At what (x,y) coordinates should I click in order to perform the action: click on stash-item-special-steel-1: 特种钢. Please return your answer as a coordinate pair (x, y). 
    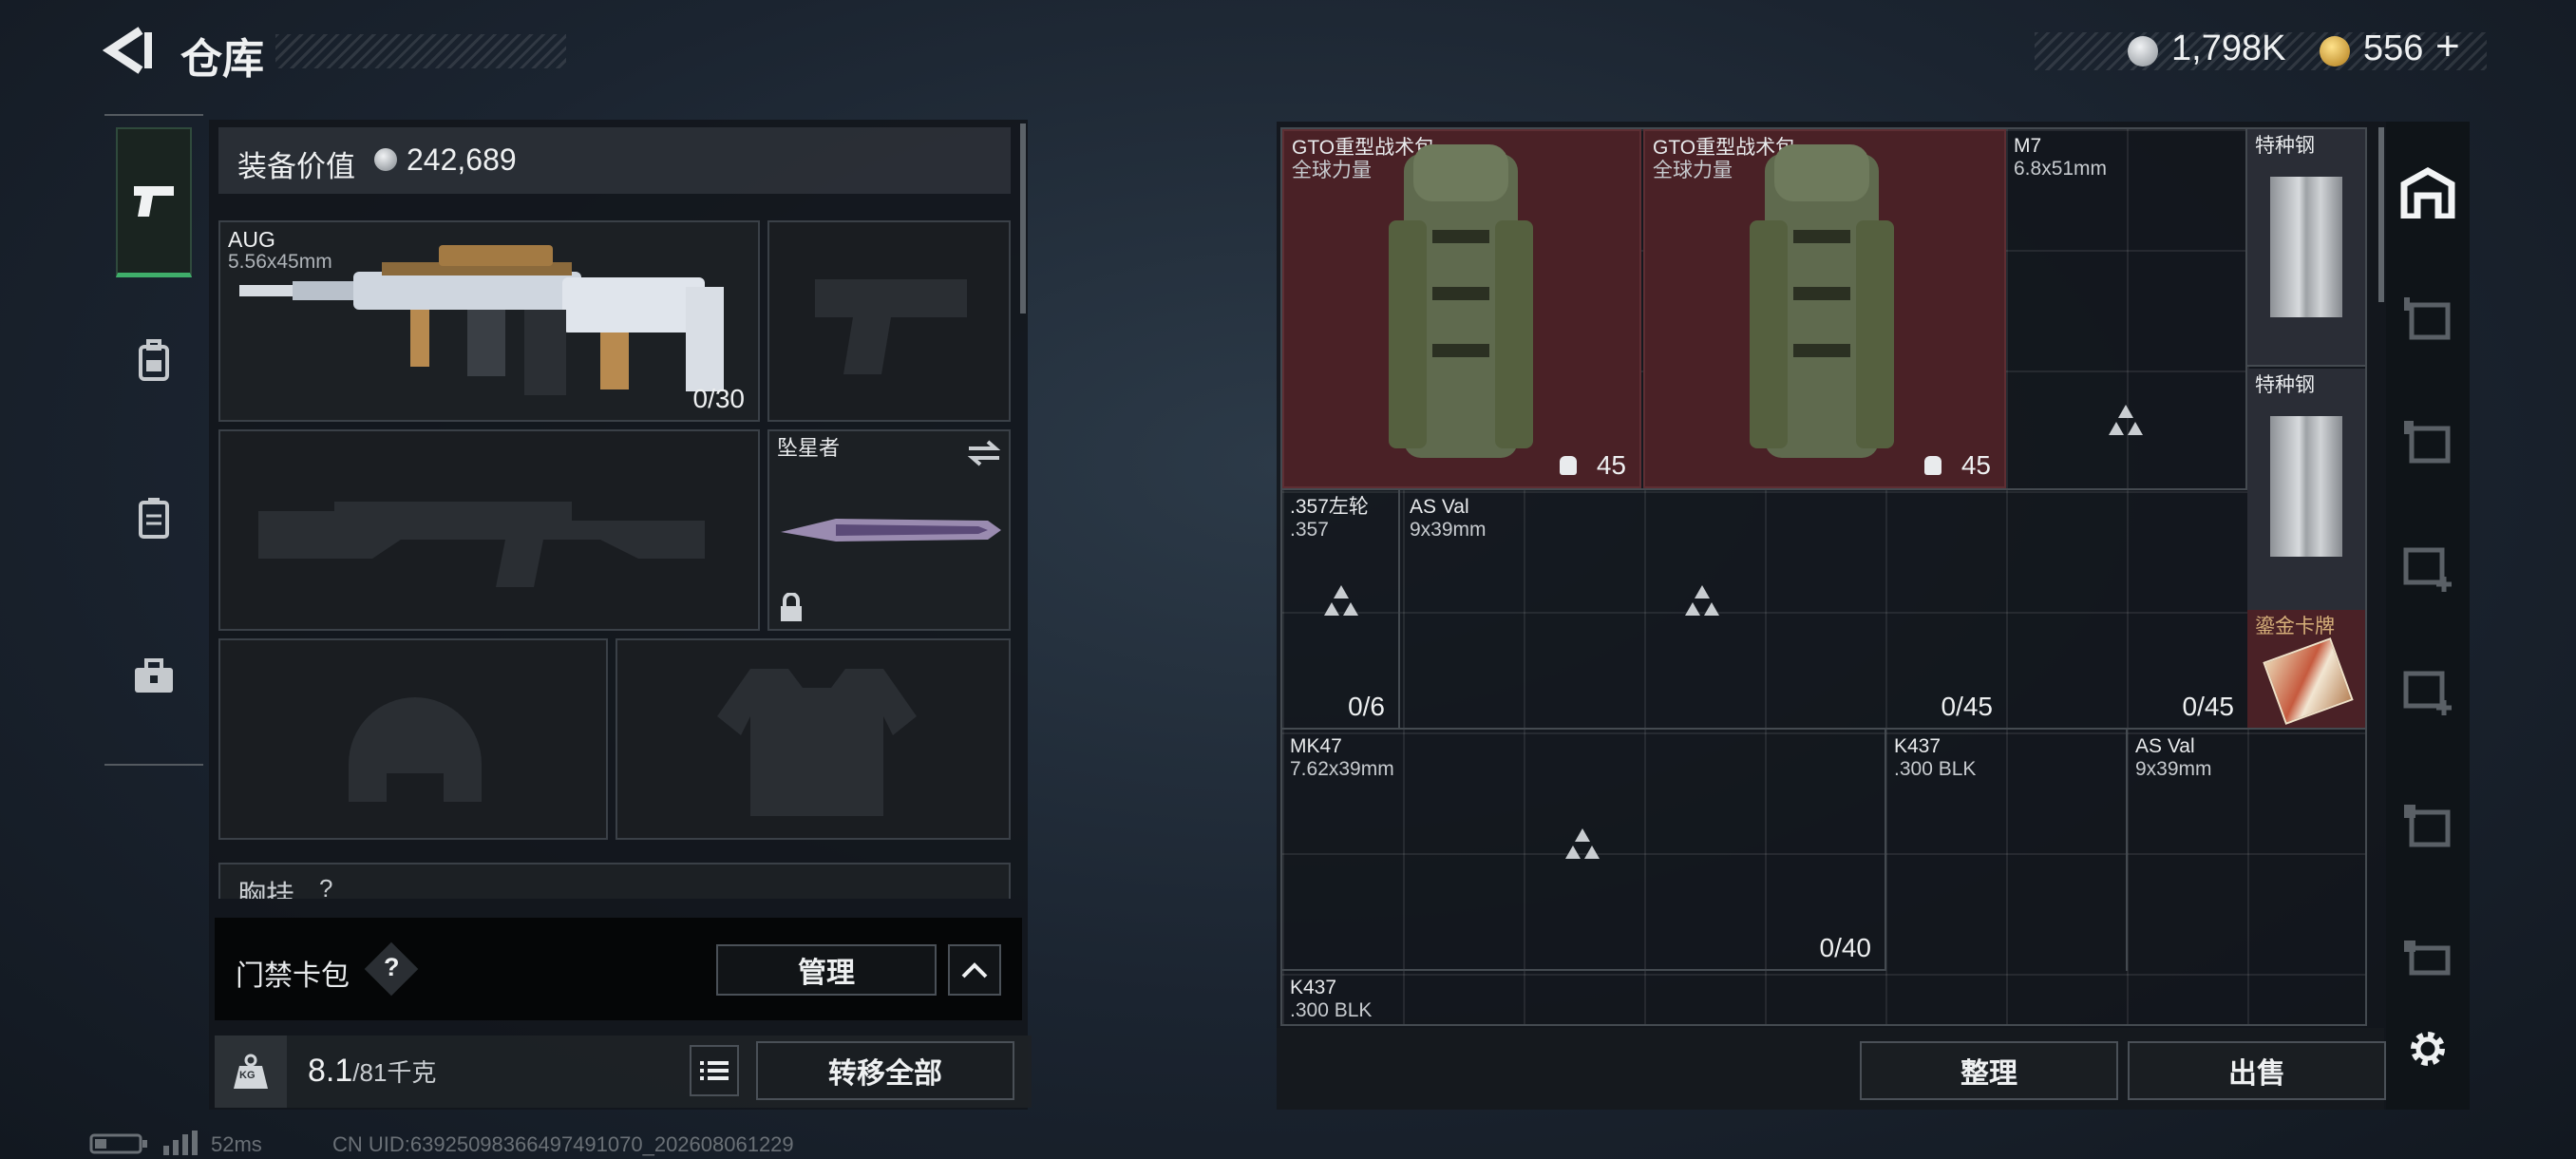
    Looking at the image, I should click on (2306, 248).